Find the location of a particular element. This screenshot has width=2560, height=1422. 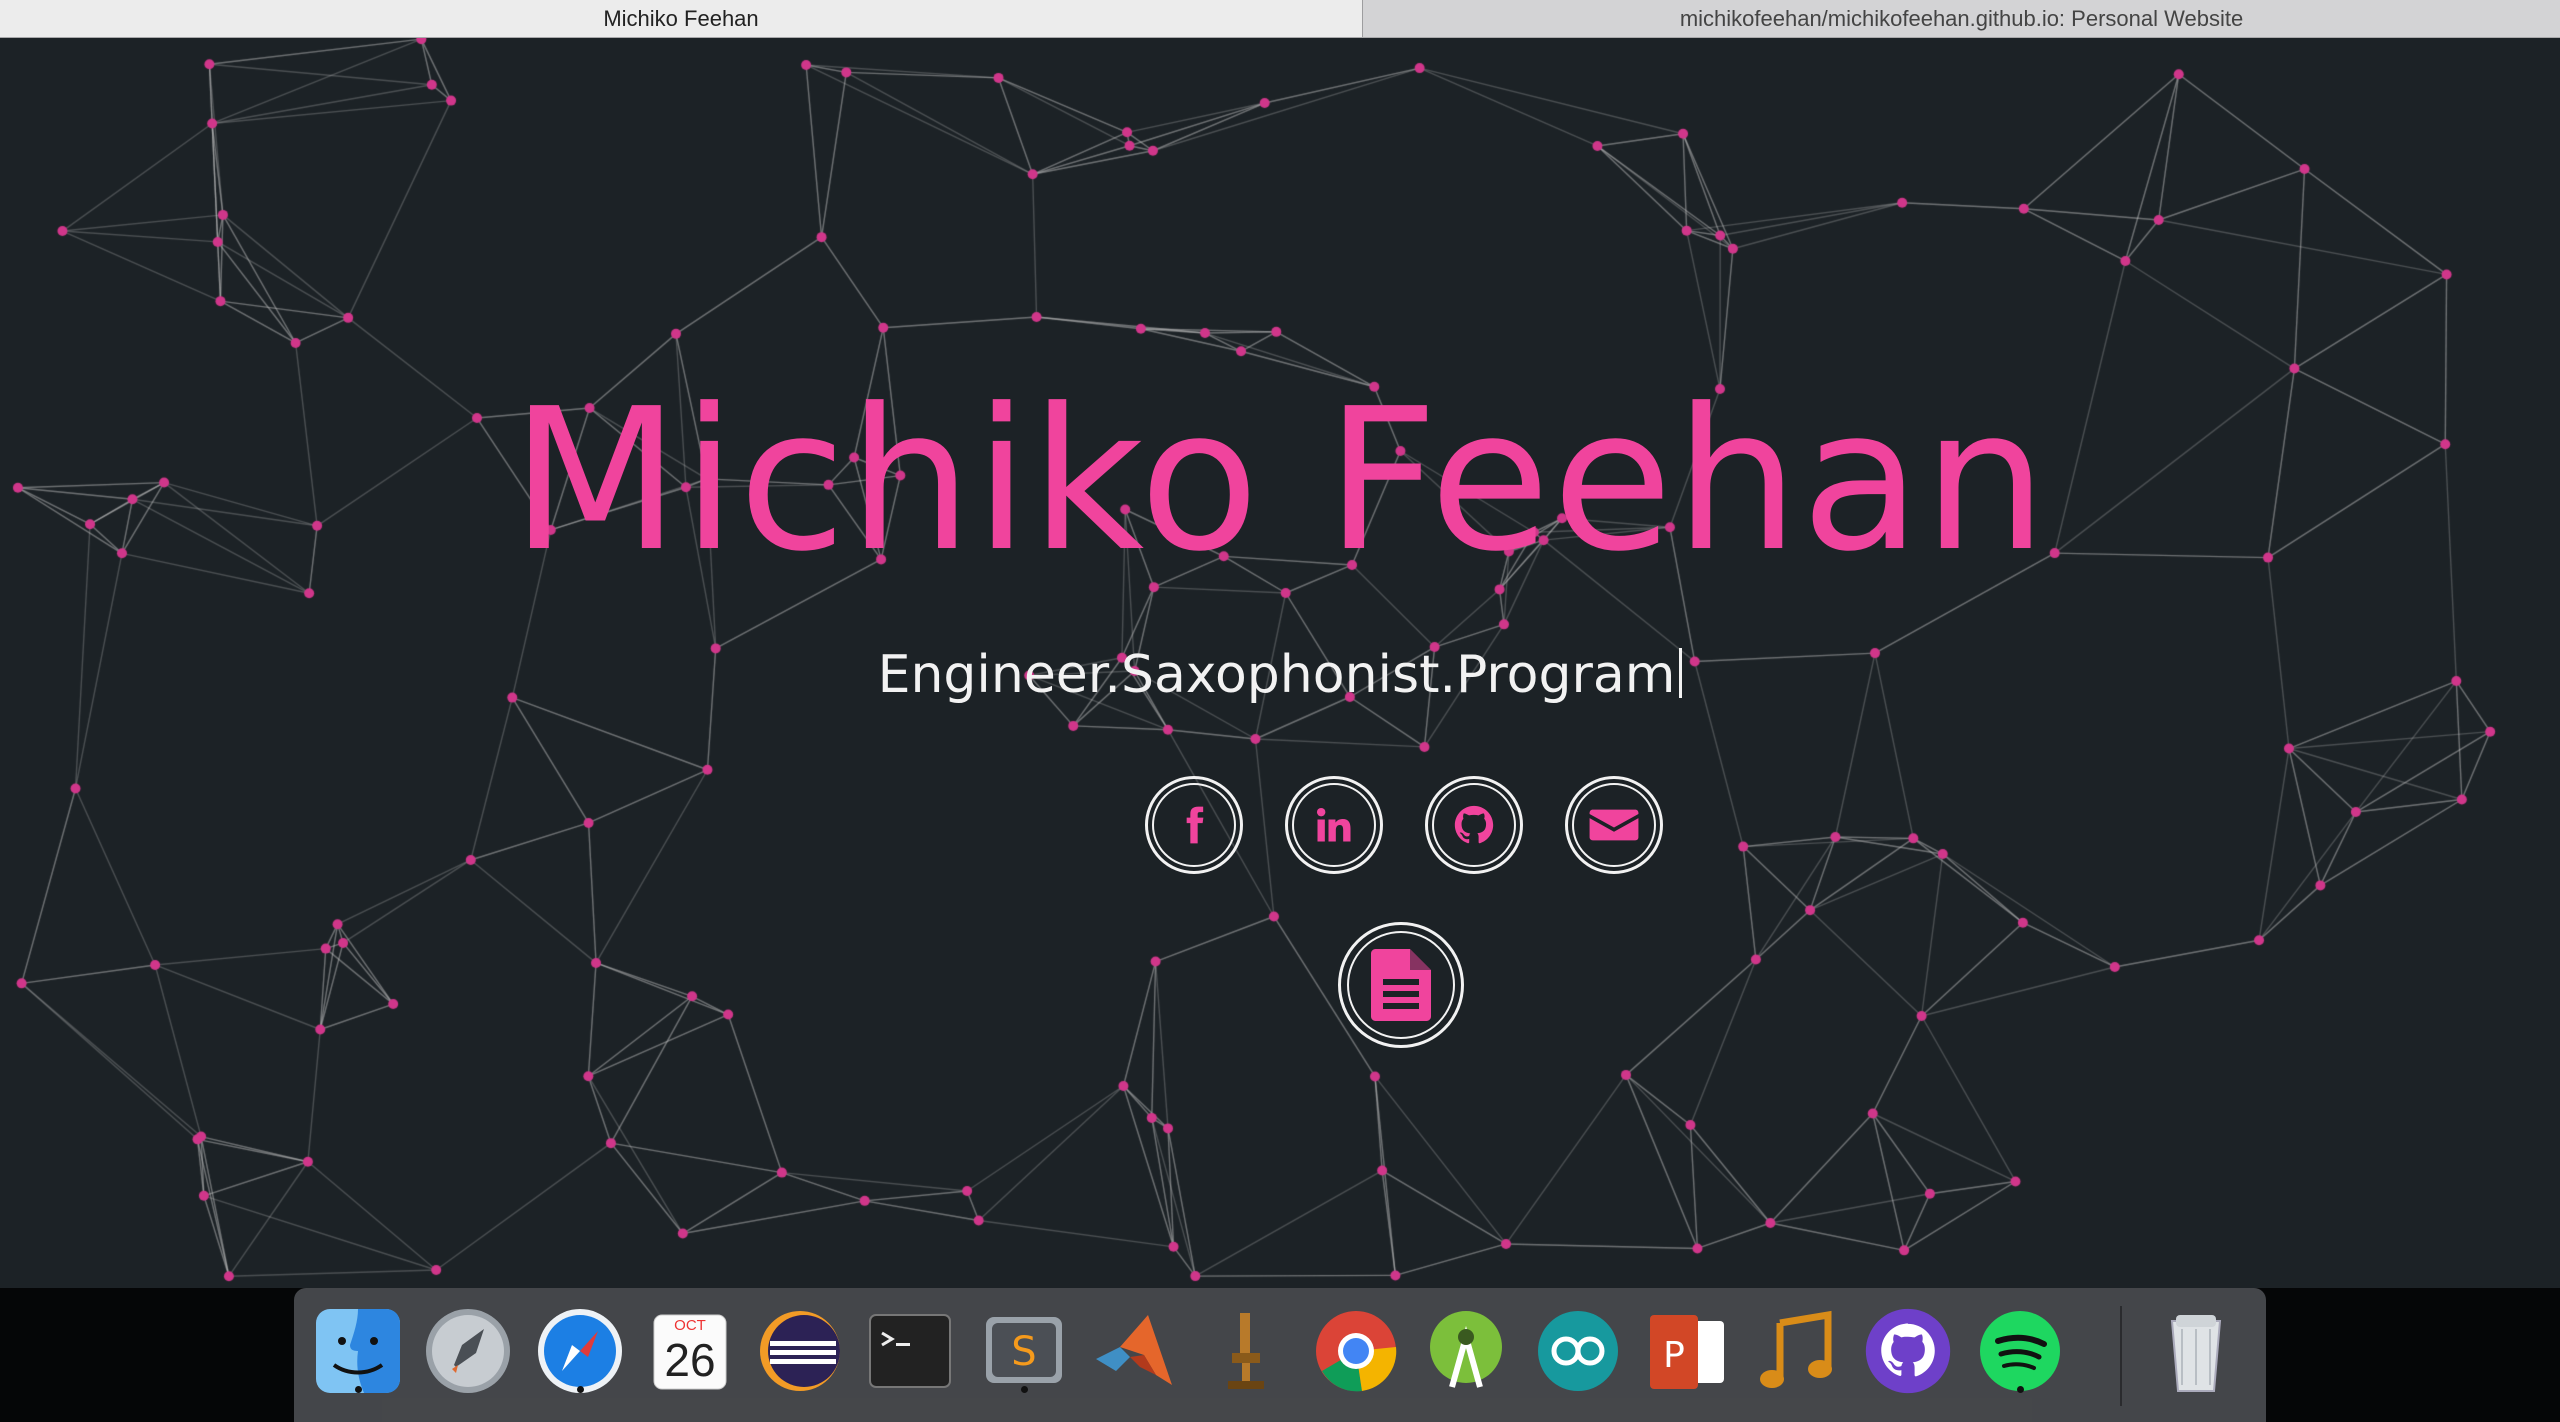

spotify-app is located at coordinates (2020, 1351).